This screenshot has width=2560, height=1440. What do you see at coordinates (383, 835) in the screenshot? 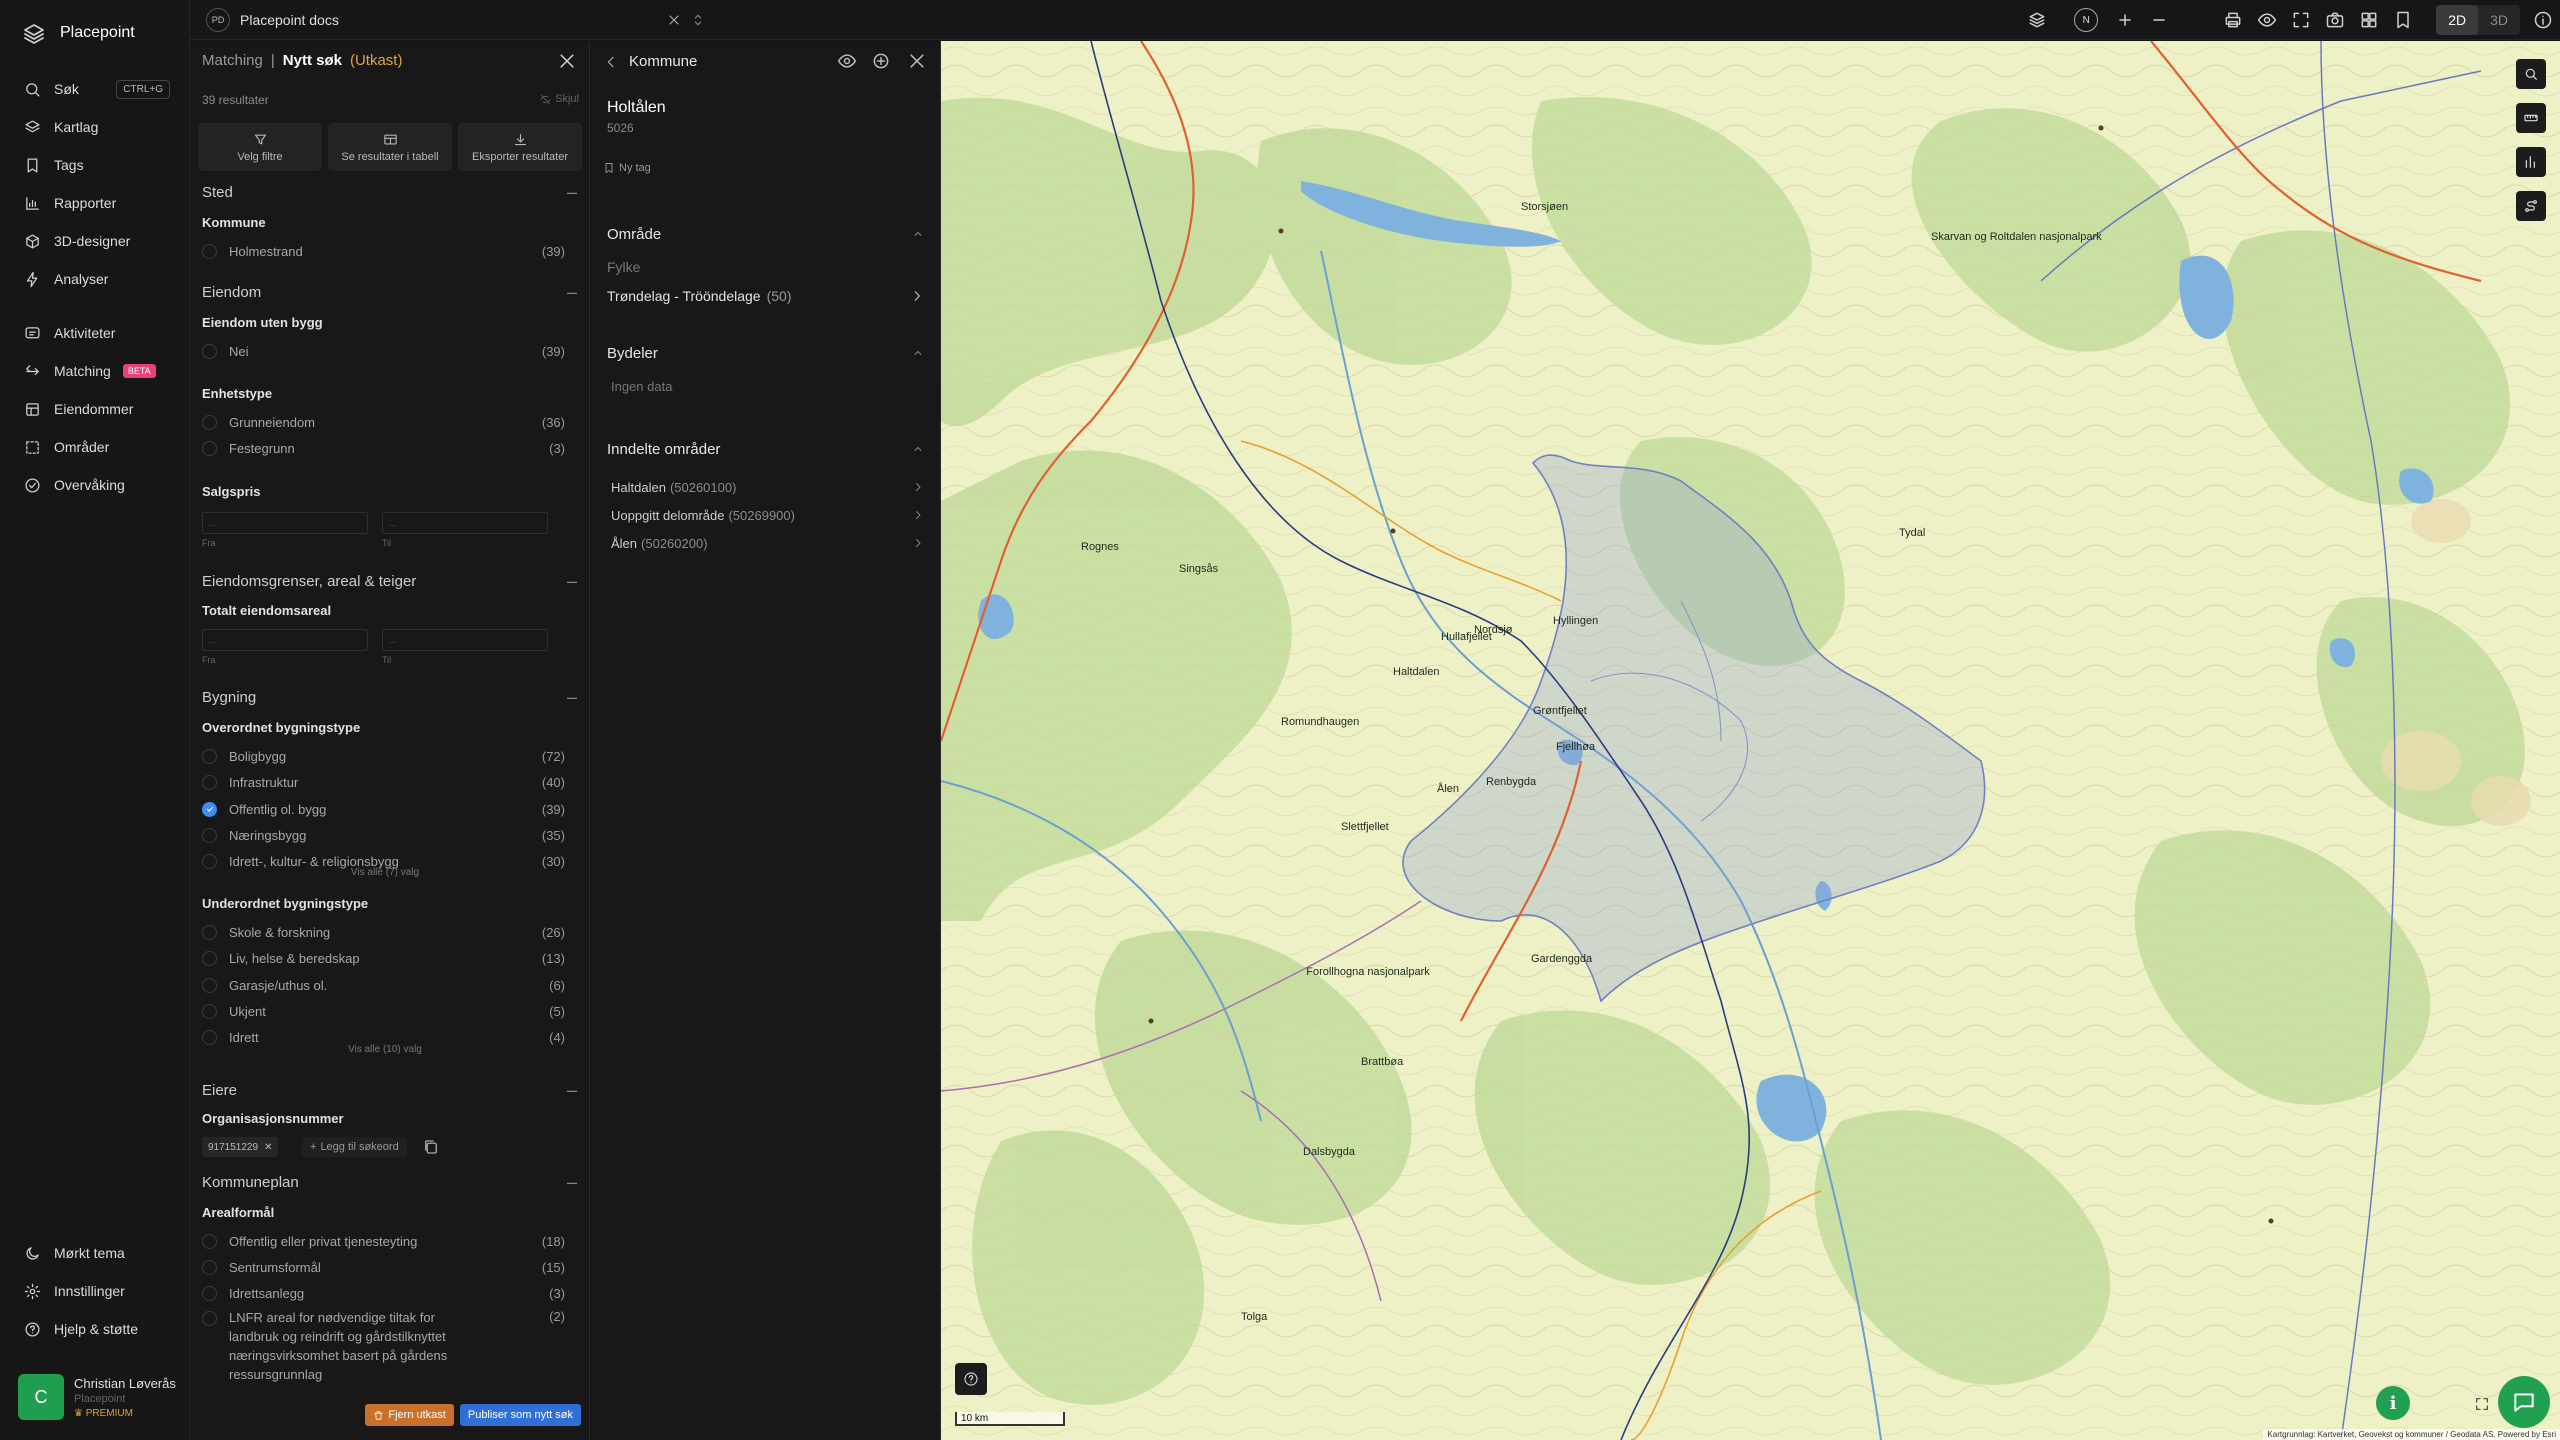
I see `filter-option: Næringsbygg (35)` at bounding box center [383, 835].